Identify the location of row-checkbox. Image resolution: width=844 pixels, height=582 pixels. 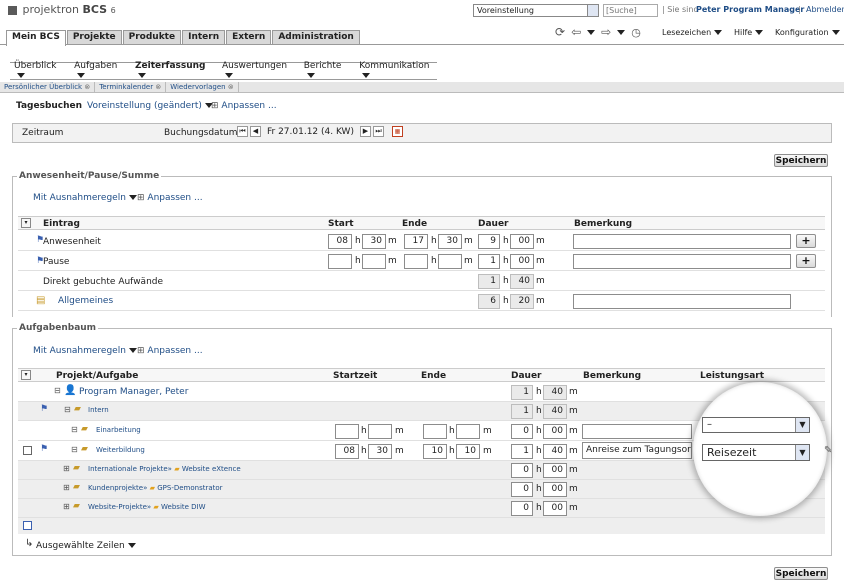
(27, 450).